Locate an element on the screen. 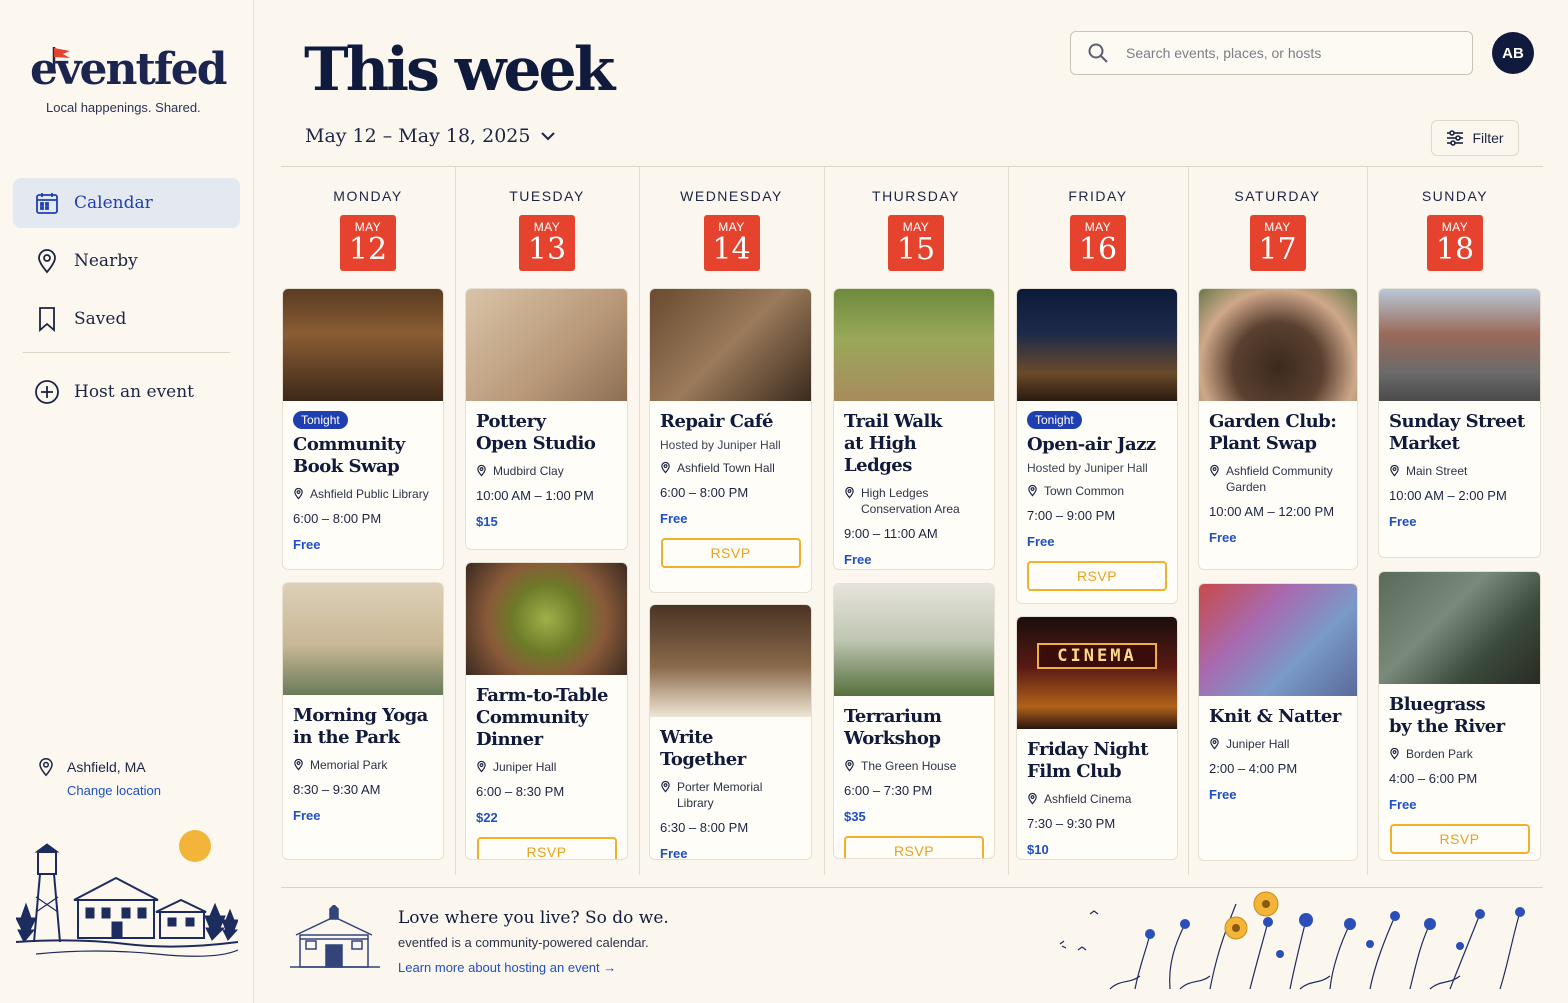 The height and width of the screenshot is (1003, 1568). filter-button: Filter is located at coordinates (1475, 138).